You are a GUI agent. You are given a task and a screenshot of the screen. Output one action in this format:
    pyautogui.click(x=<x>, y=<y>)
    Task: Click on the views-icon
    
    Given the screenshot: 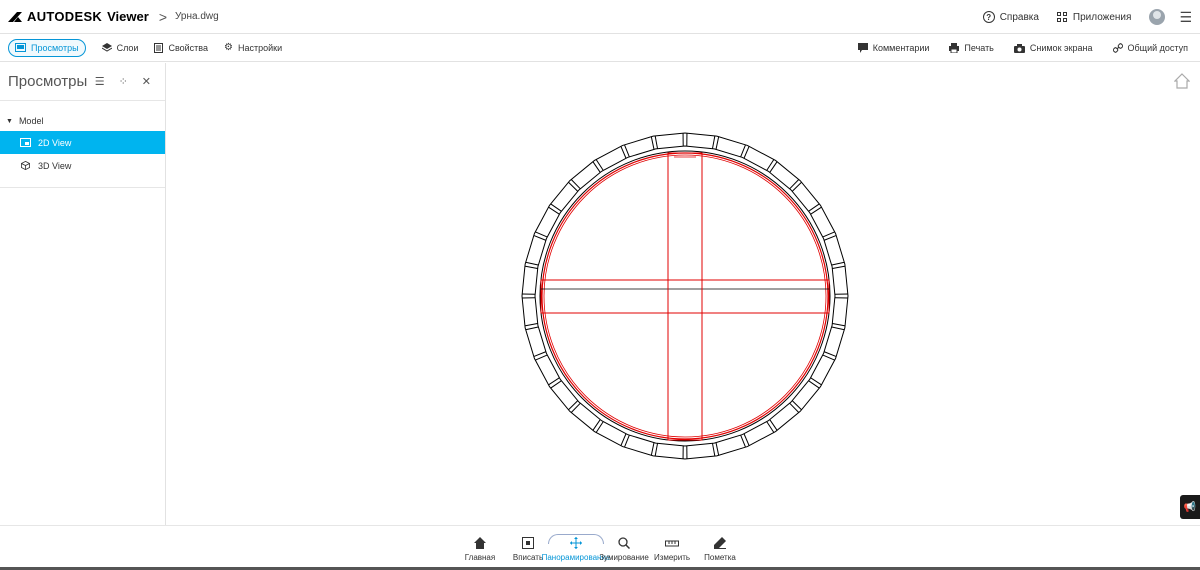 What is the action you would take?
    pyautogui.click(x=20, y=47)
    